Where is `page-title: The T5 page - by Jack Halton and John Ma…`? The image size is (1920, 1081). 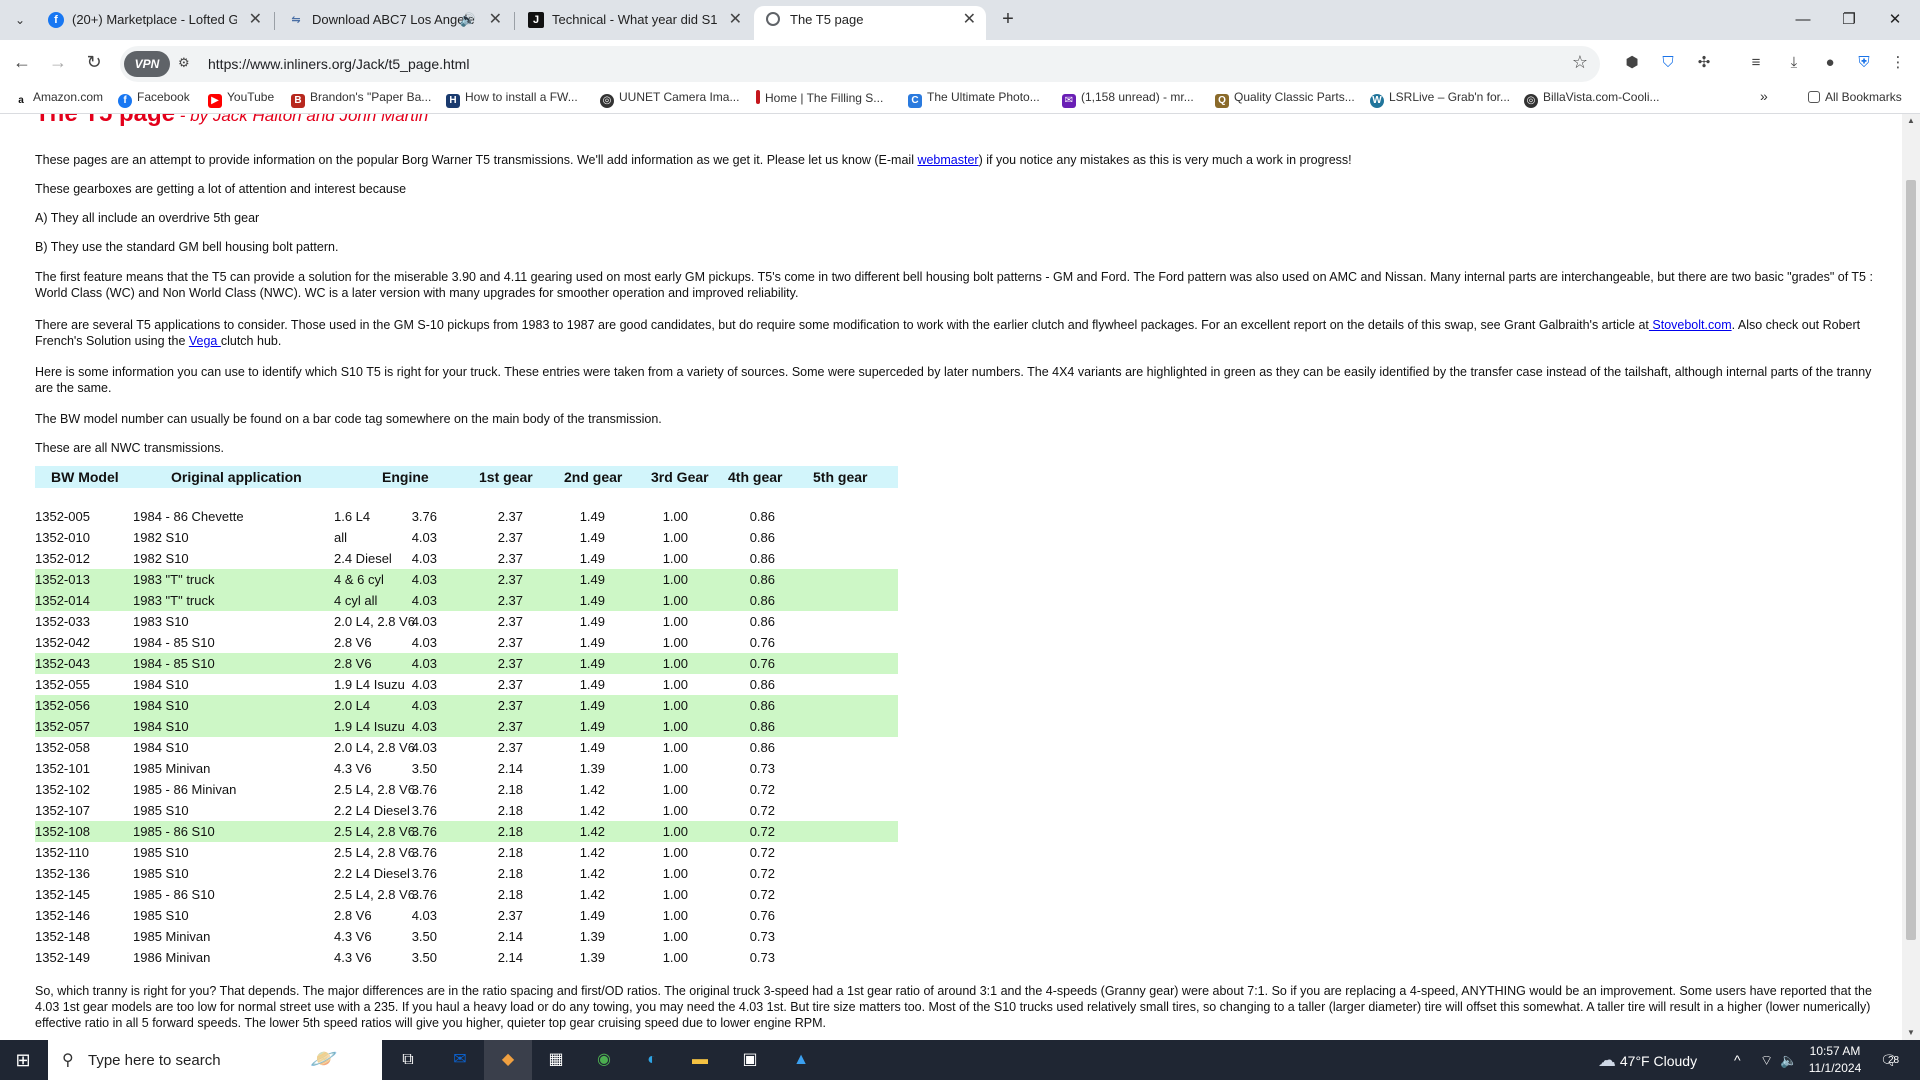
page-title: The T5 page - by Jack Halton and John Ma… is located at coordinates (231, 121).